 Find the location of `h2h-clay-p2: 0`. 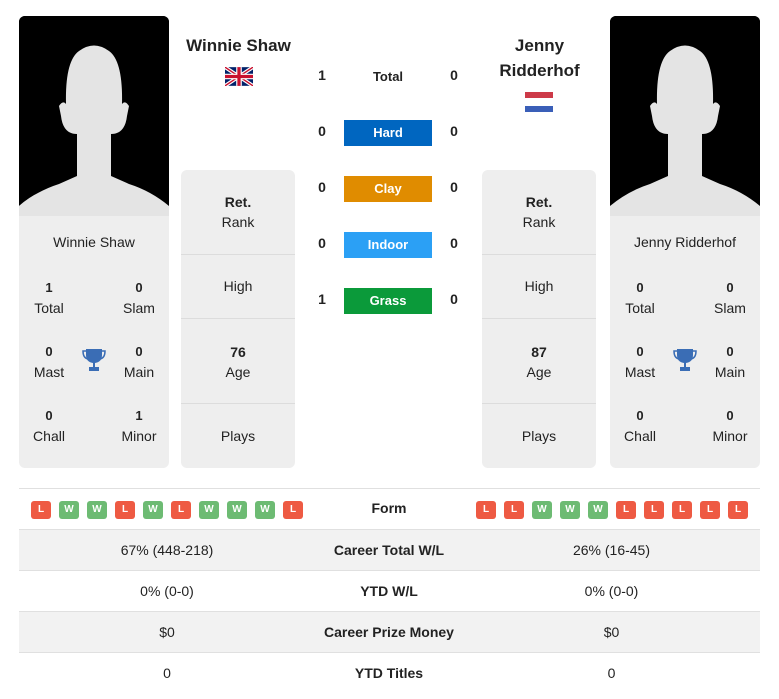

h2h-clay-p2: 0 is located at coordinates (454, 187).